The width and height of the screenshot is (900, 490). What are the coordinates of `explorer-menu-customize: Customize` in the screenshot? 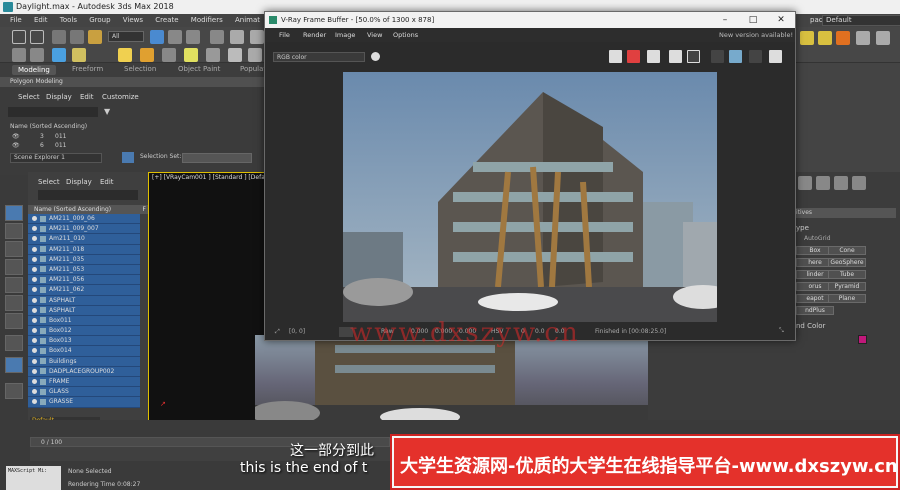 It's located at (120, 97).